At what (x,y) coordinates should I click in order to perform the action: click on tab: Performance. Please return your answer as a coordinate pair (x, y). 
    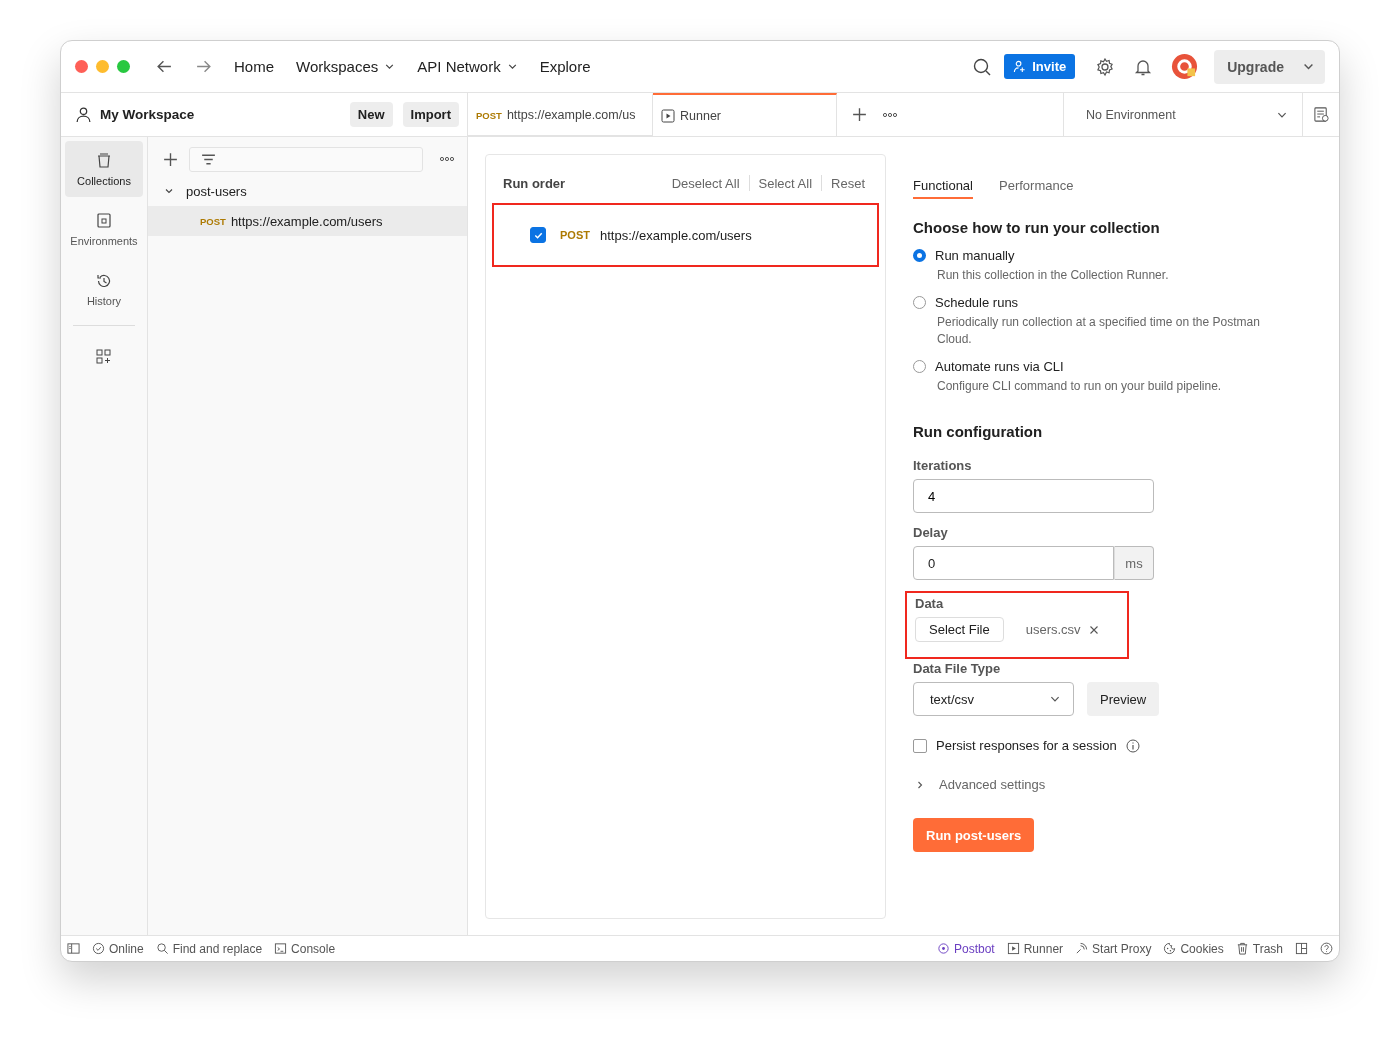
    Looking at the image, I should click on (1036, 185).